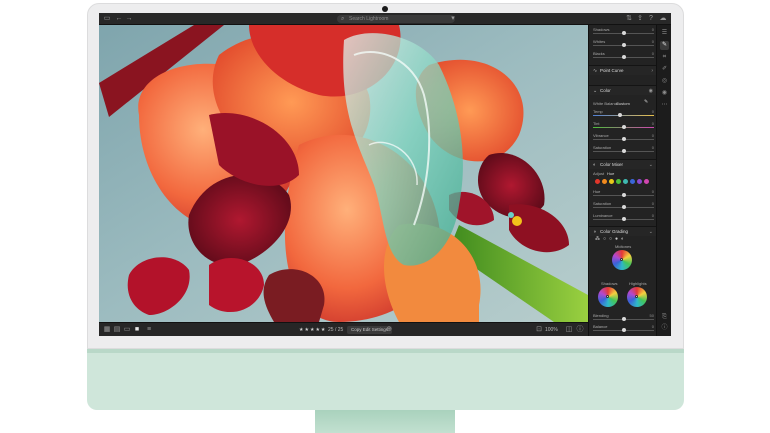  I want to click on filter-icon: ▾, so click(453, 19).